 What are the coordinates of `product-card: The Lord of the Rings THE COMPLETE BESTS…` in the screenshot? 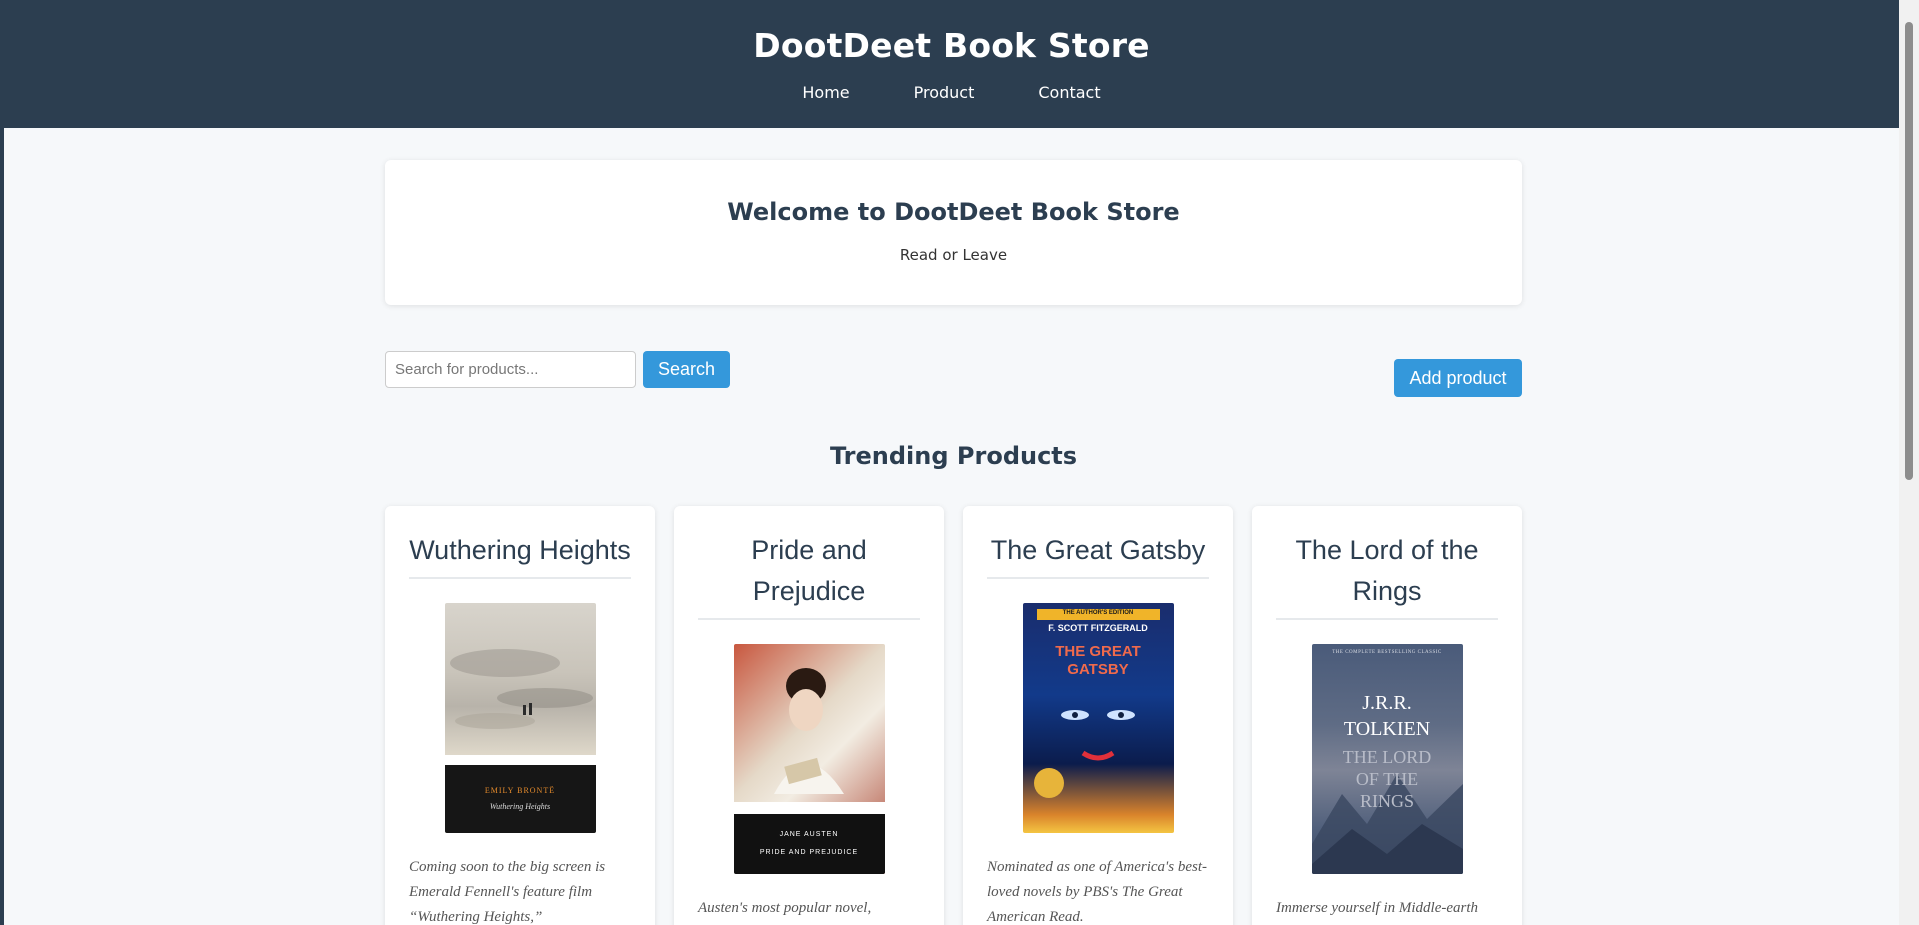 It's located at (1387, 715).